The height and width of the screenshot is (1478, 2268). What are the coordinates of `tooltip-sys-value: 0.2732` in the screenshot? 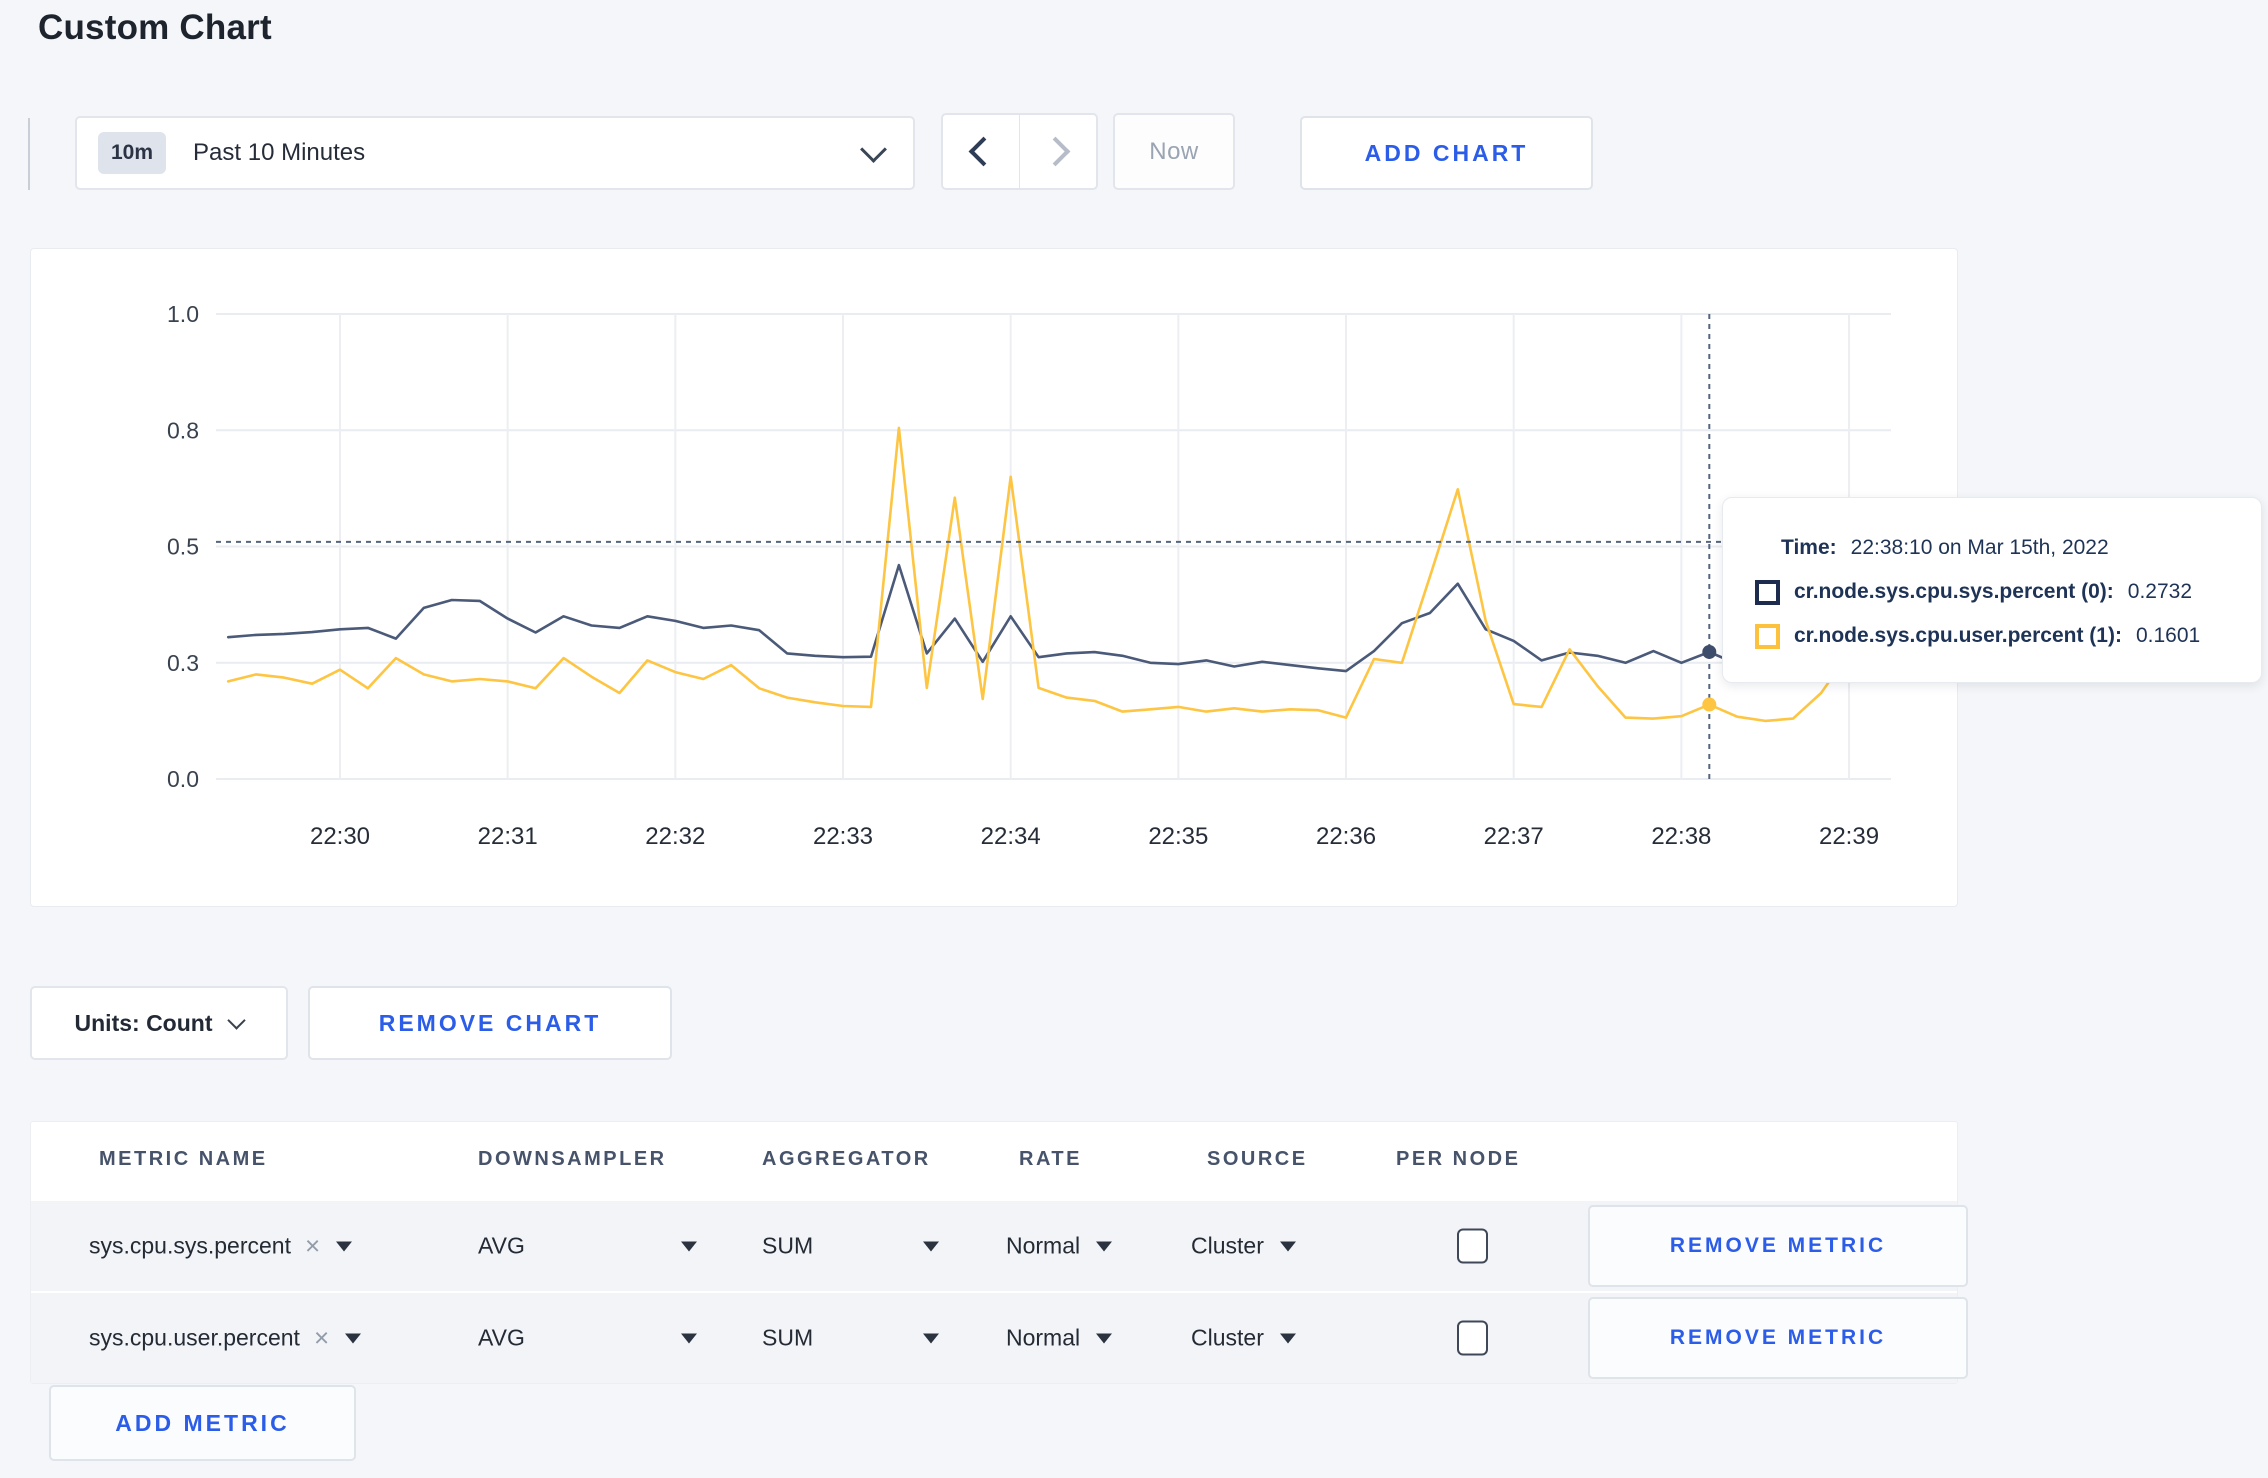 It's located at (2160, 591).